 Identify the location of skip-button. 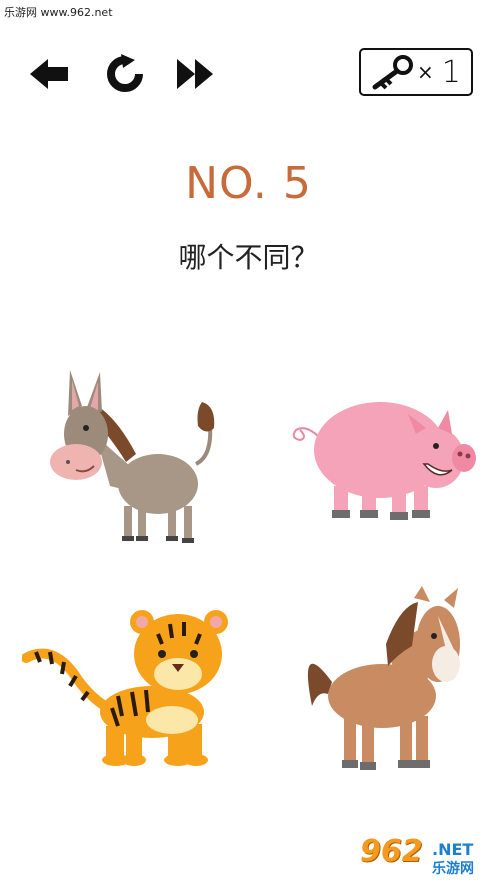
(195, 74).